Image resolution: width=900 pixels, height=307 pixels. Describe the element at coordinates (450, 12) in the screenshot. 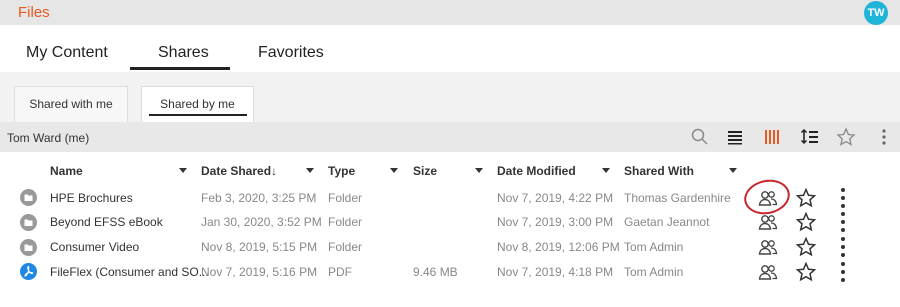

I see `top-bar: Files TW` at that location.